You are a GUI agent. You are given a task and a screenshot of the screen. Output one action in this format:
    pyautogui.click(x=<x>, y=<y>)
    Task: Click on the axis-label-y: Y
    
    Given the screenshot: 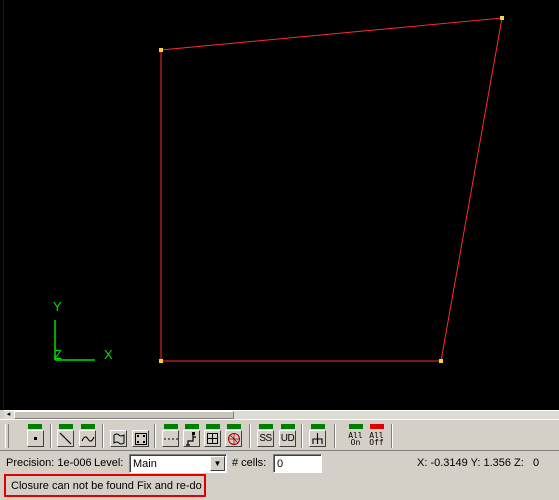 What is the action you would take?
    pyautogui.click(x=57, y=306)
    